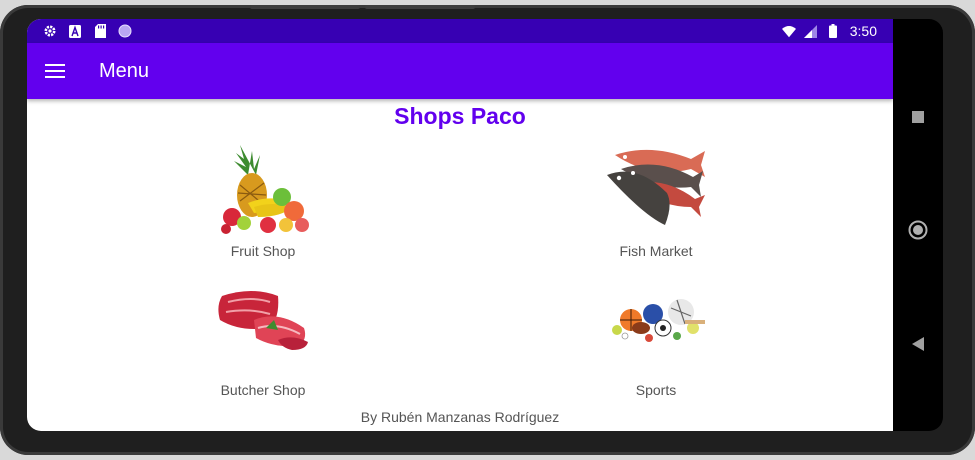  Describe the element at coordinates (75, 31) in the screenshot. I see `font-a-icon` at that location.